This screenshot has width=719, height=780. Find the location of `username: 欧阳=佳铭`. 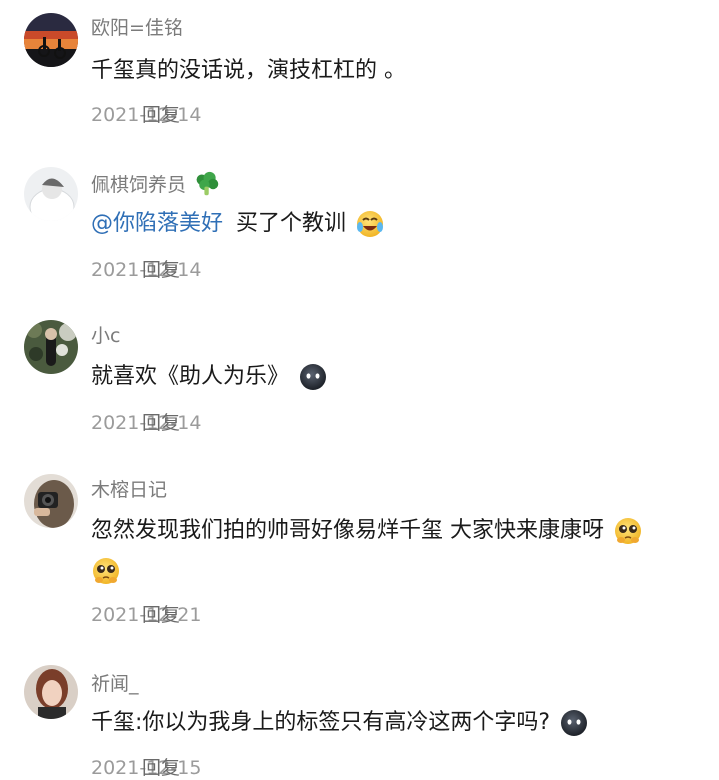

username: 欧阳=佳铭 is located at coordinates (137, 28).